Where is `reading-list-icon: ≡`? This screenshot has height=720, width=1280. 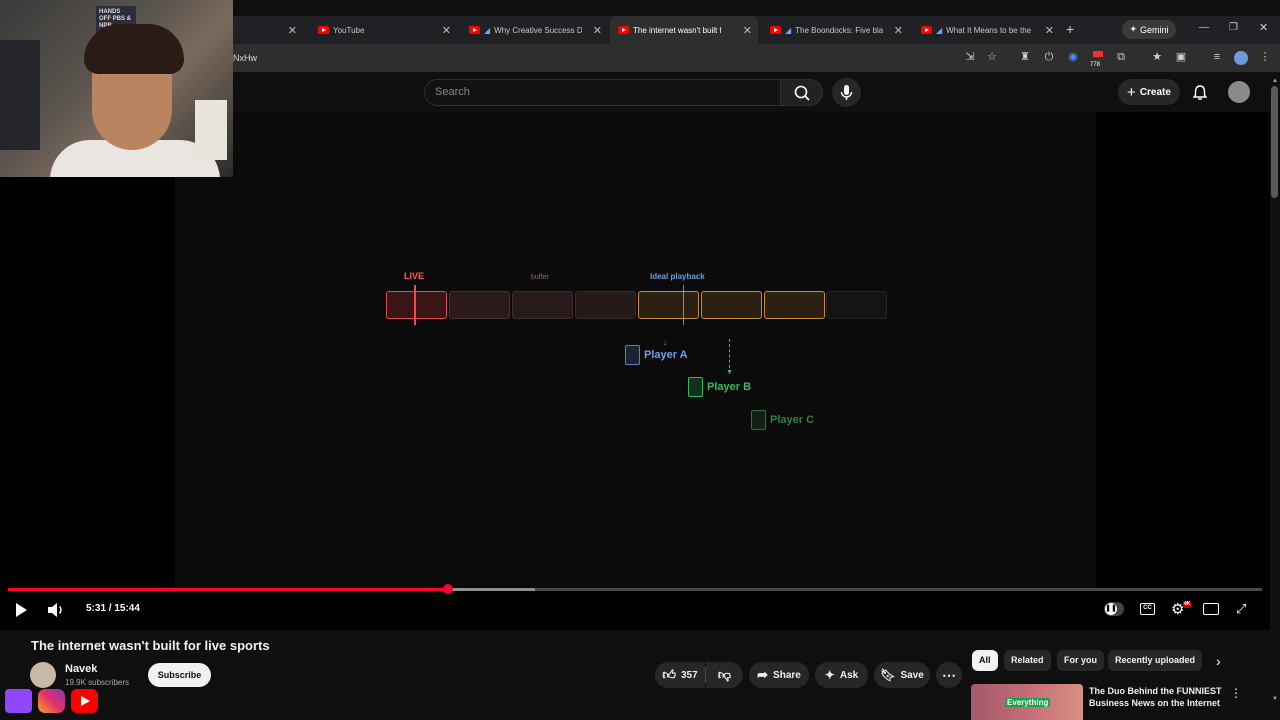
reading-list-icon: ≡ is located at coordinates (1217, 57).